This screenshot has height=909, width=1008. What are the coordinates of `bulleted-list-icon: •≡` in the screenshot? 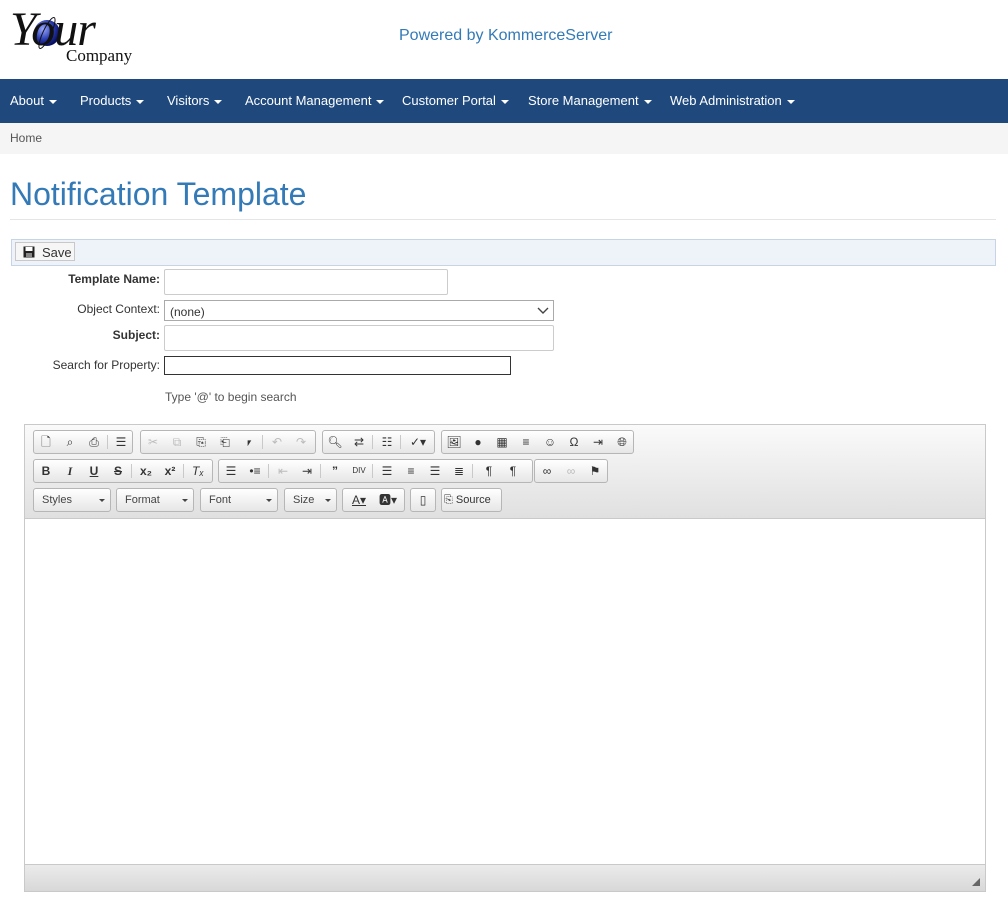 It's located at (255, 471).